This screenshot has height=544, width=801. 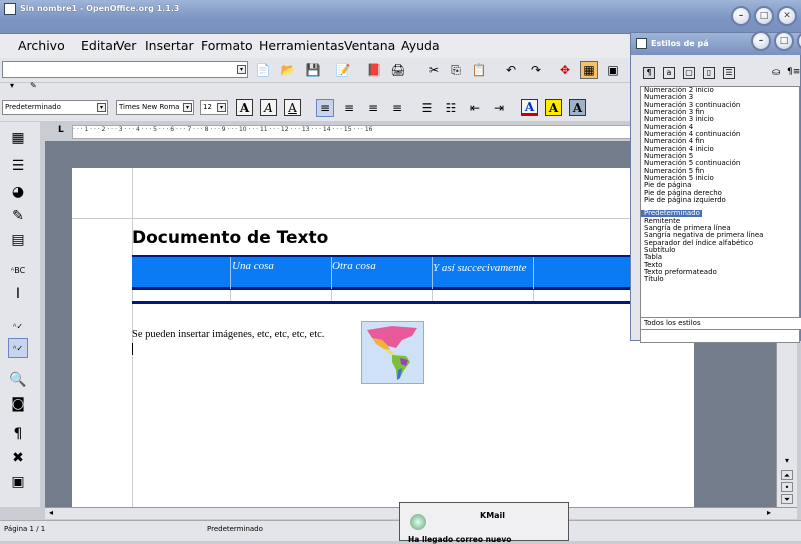 What do you see at coordinates (434, 70) in the screenshot?
I see `cut-icon: ✂` at bounding box center [434, 70].